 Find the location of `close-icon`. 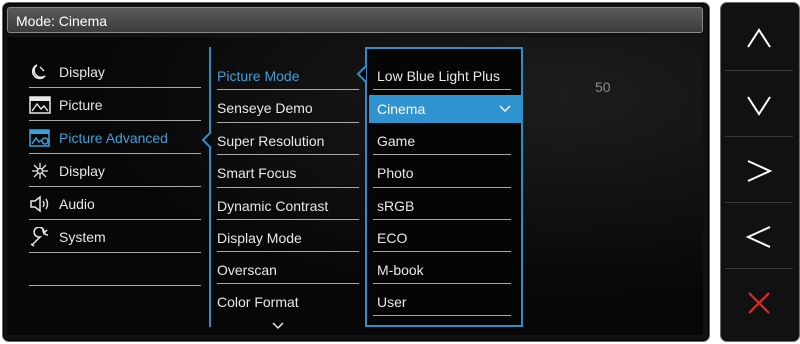

close-icon is located at coordinates (759, 303).